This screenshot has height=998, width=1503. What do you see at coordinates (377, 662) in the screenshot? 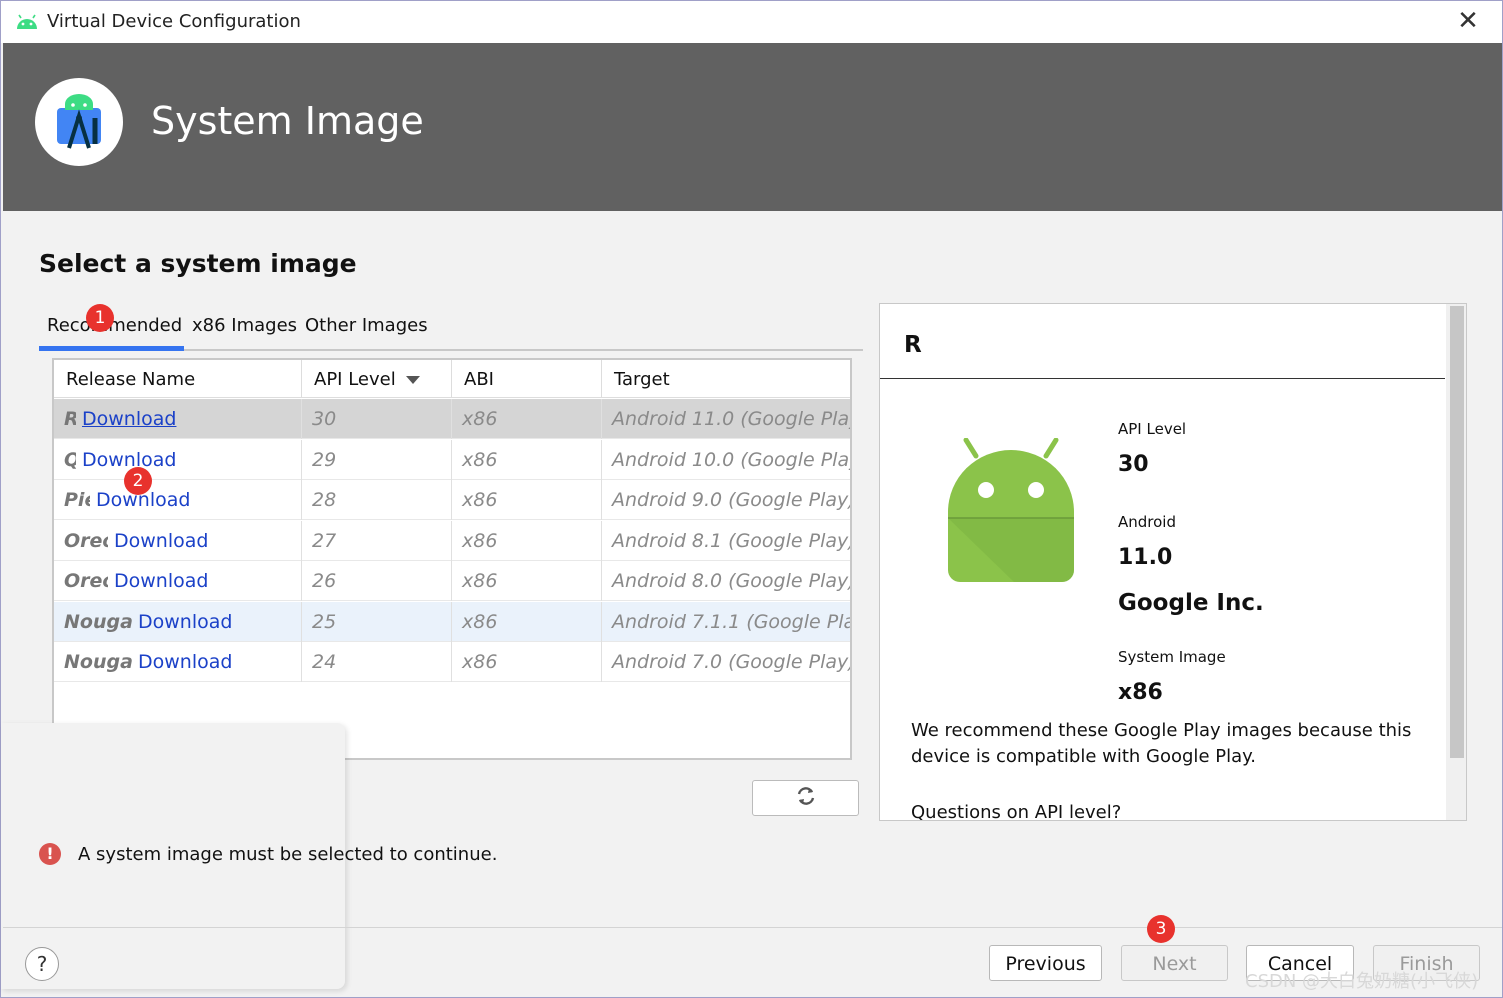
I see `api-level-cell: 24` at bounding box center [377, 662].